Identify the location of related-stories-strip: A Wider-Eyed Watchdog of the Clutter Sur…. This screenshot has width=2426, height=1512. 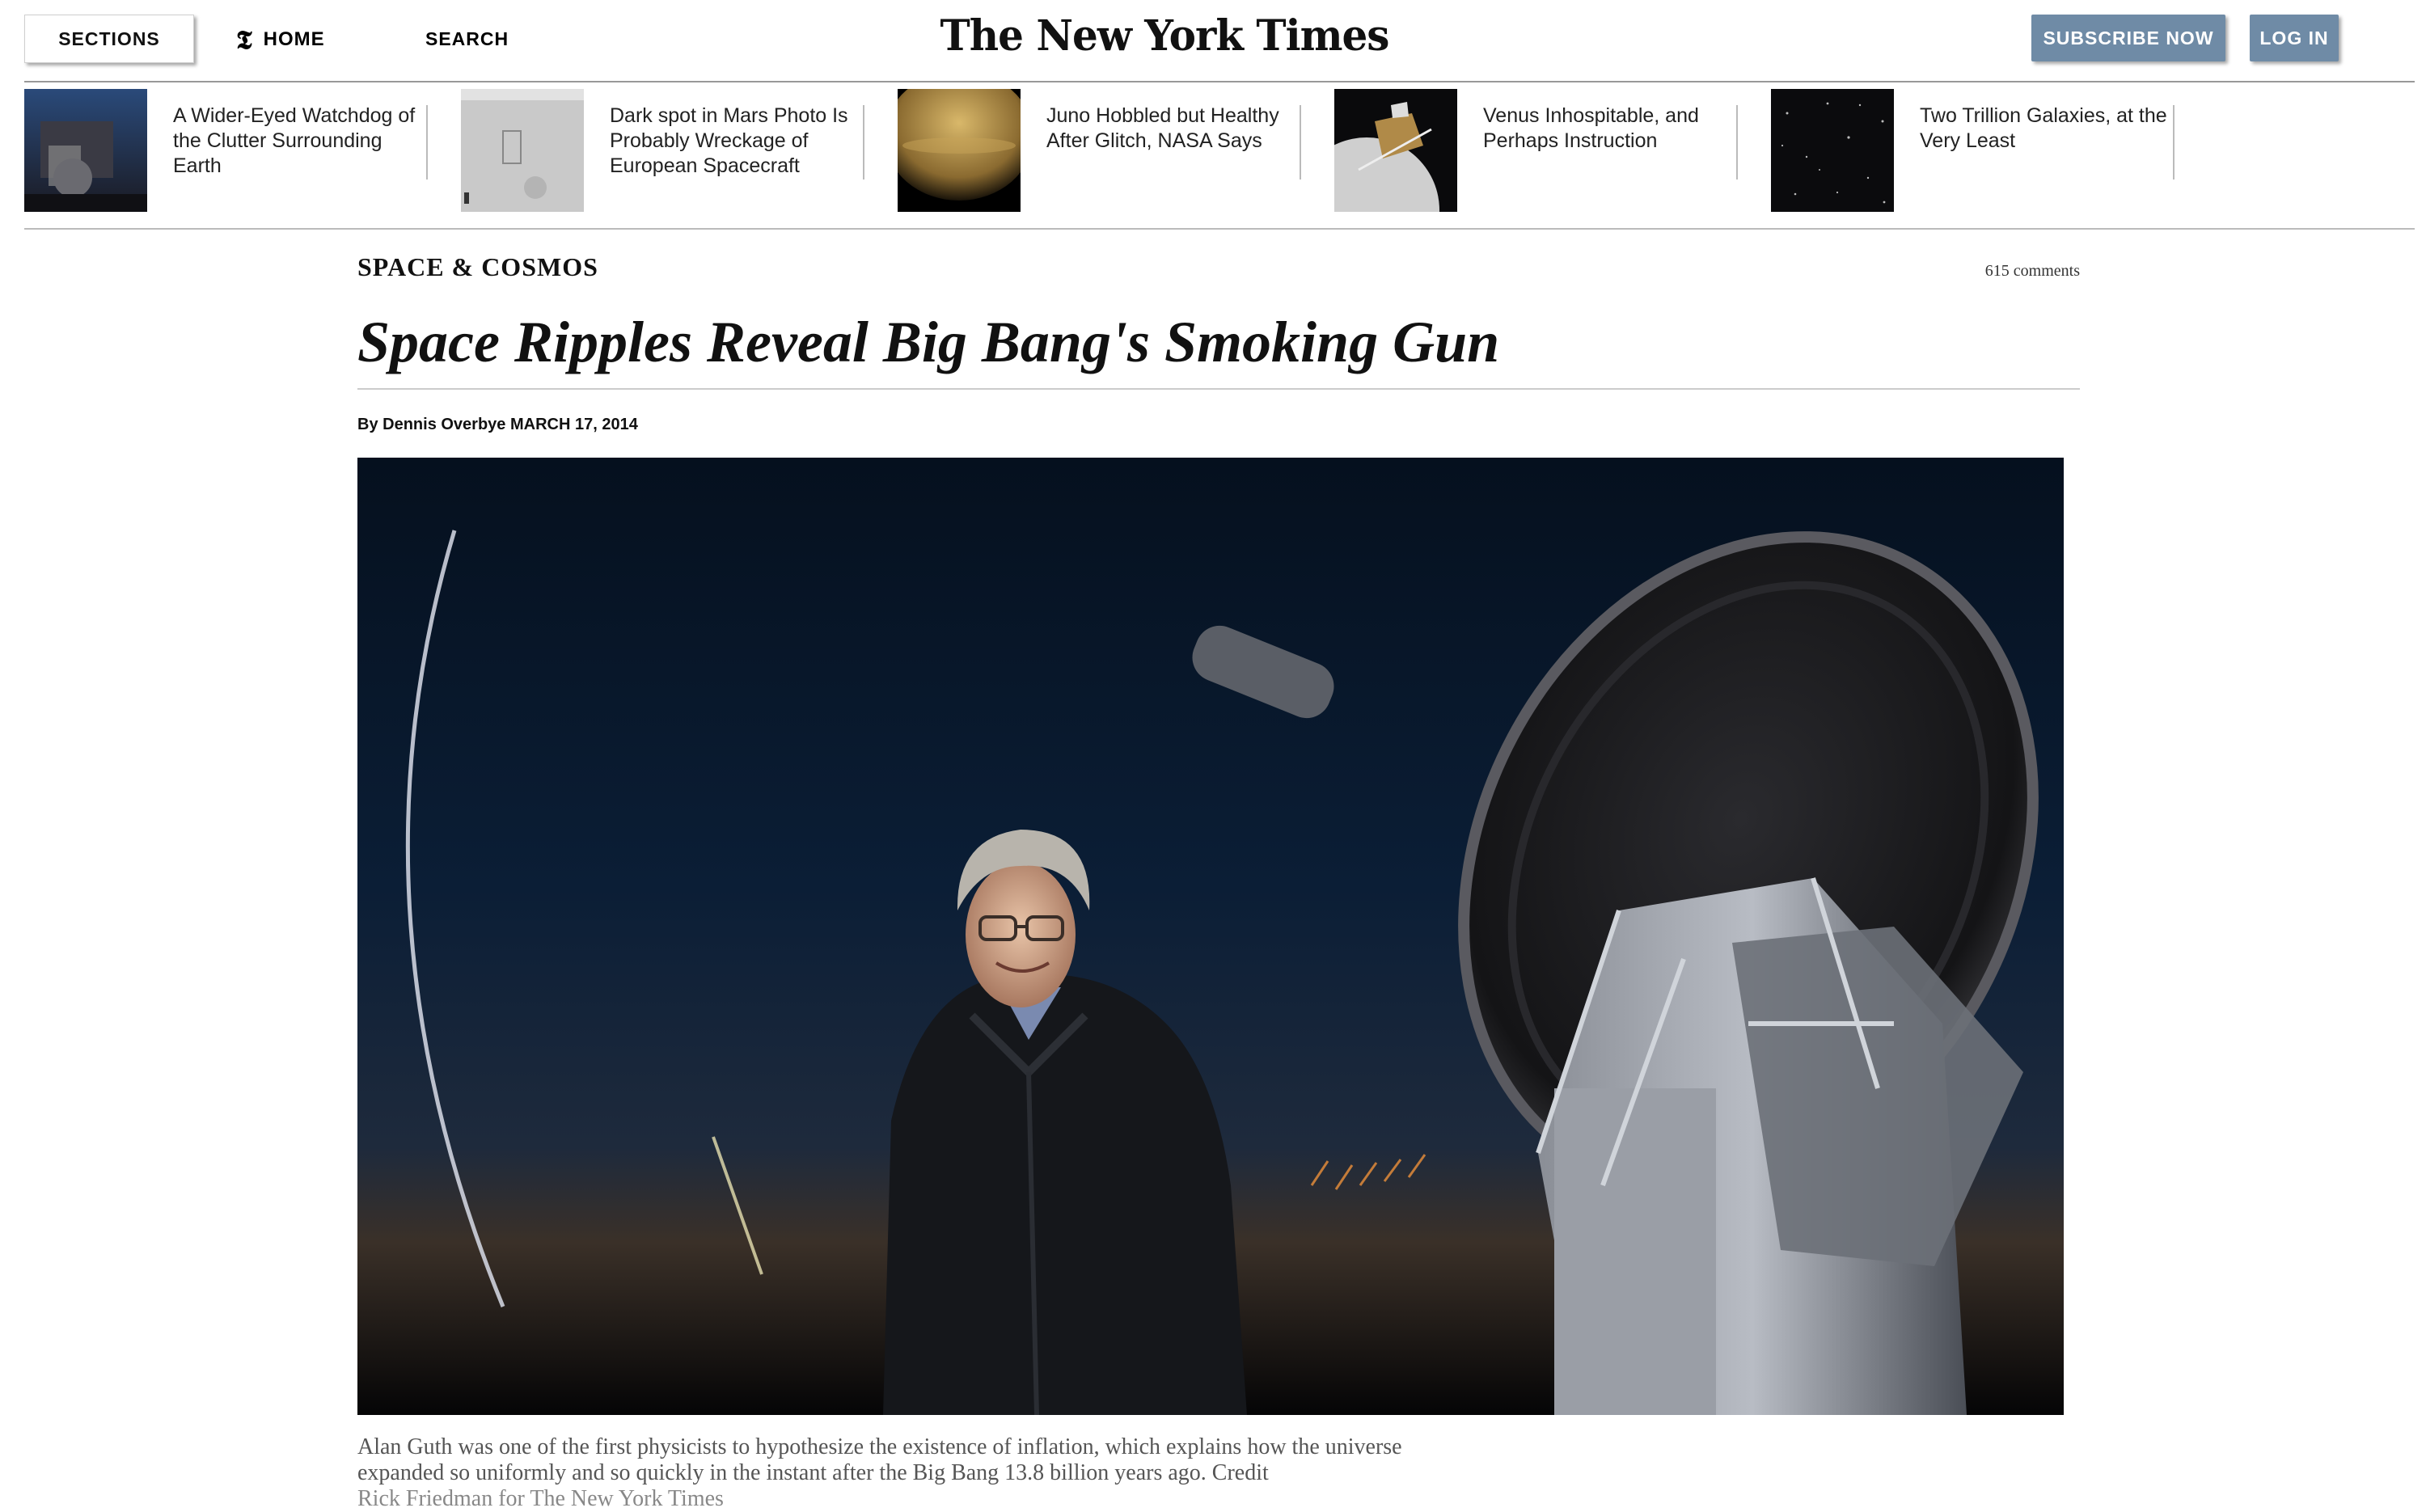
(1116, 150).